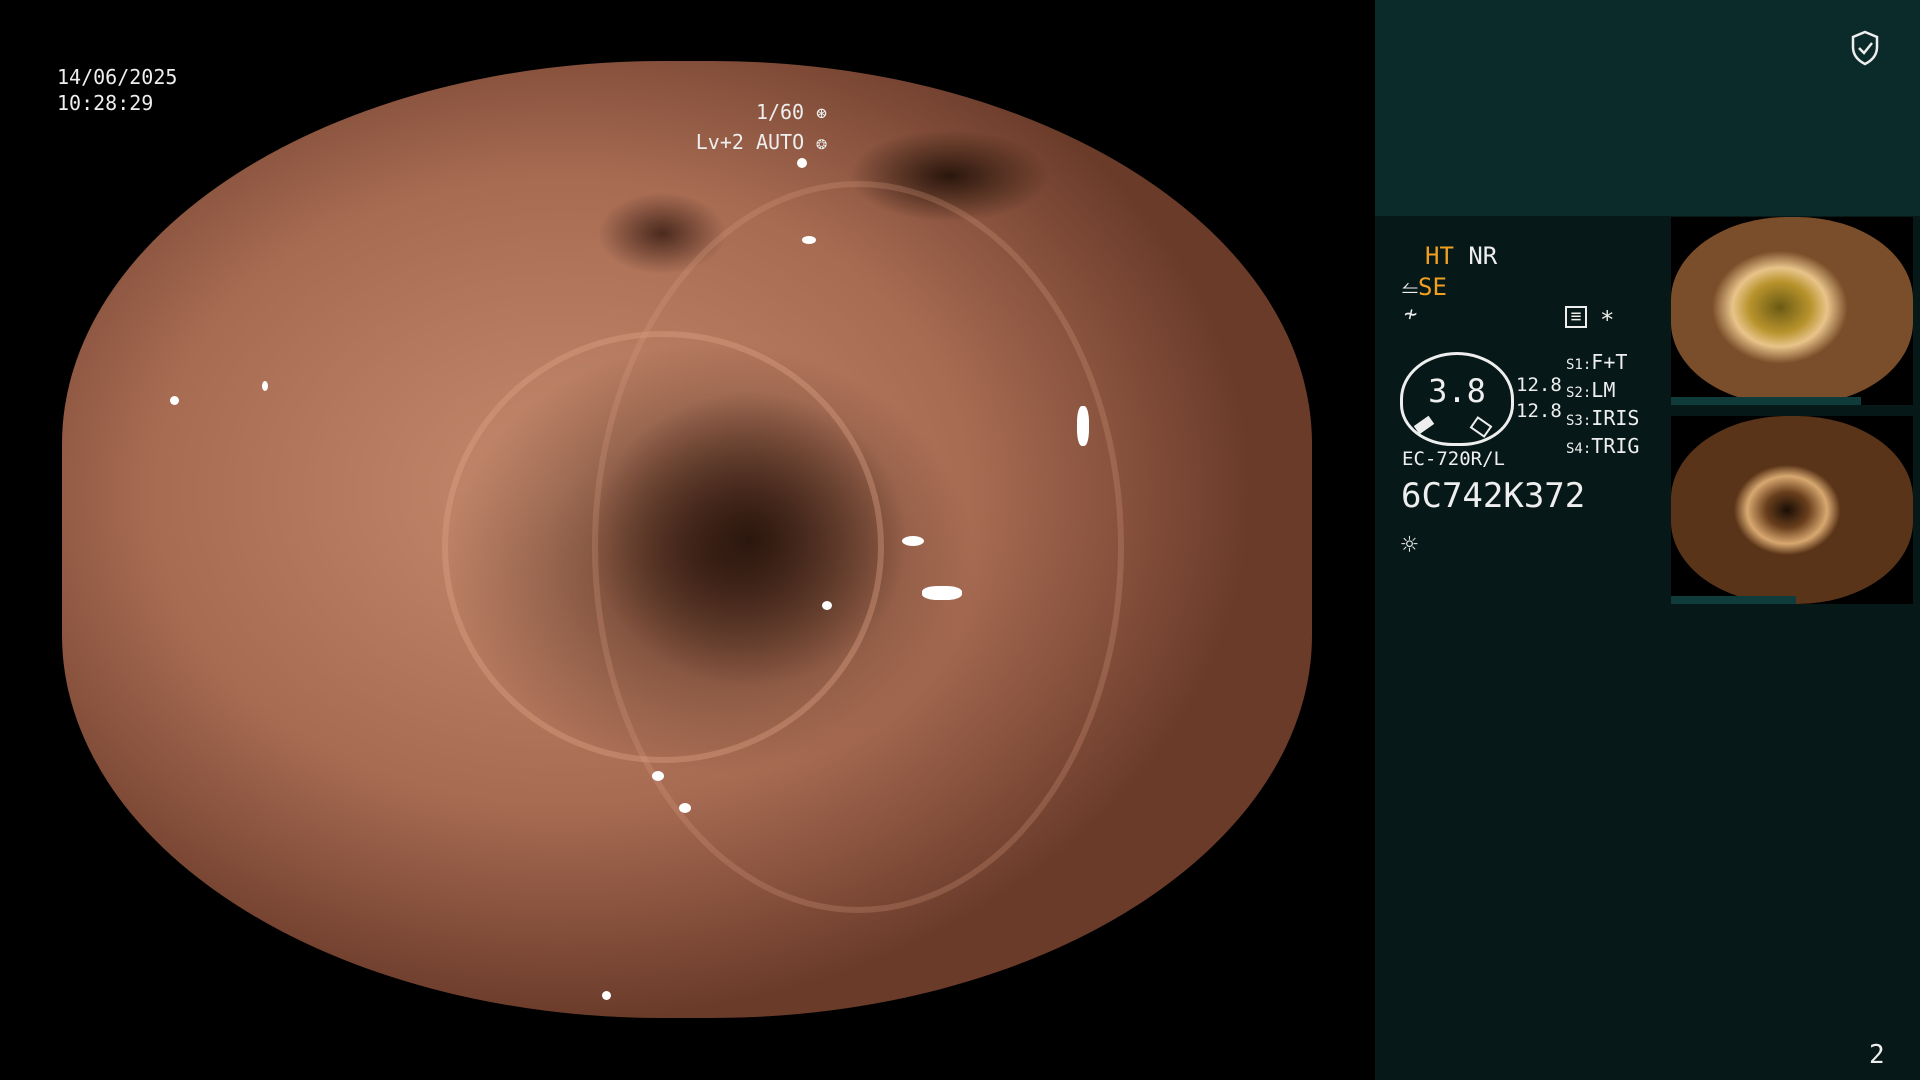  Describe the element at coordinates (1576, 317) in the screenshot. I see `menu-icon: ≡` at that location.